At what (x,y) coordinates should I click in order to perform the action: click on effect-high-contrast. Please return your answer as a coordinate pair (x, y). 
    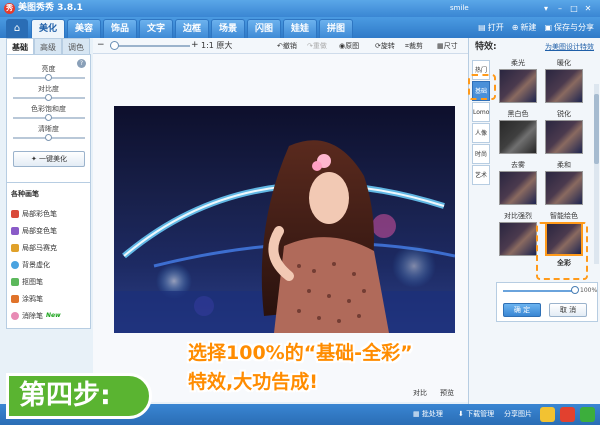
    Looking at the image, I should click on (518, 239).